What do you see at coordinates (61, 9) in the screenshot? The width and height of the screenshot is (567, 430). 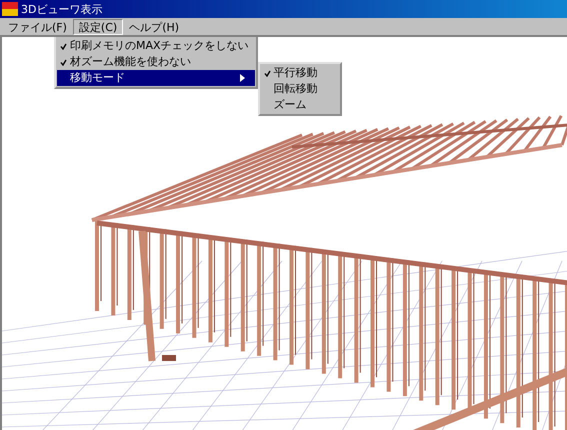 I see `window-title: 3Dビューワ表示` at bounding box center [61, 9].